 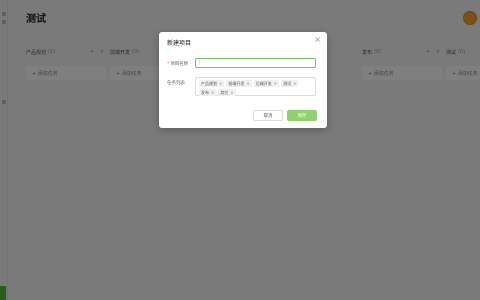 What do you see at coordinates (176, 83) in the screenshot?
I see `task-list-label: 任务列表` at bounding box center [176, 83].